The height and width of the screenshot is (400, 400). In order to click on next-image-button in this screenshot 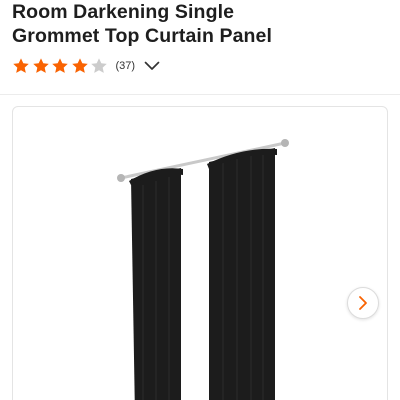, I will do `click(363, 303)`.